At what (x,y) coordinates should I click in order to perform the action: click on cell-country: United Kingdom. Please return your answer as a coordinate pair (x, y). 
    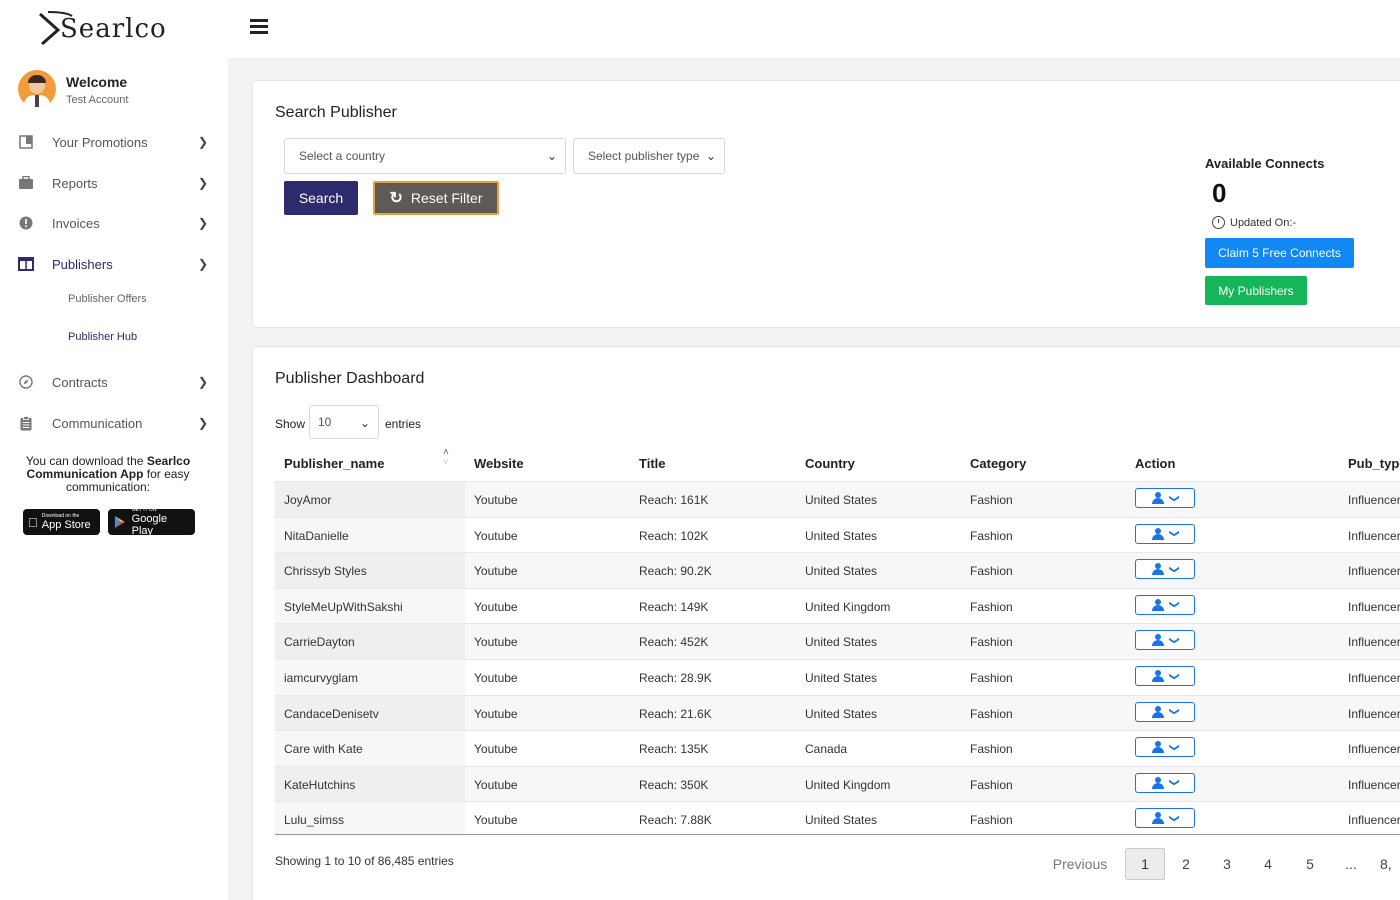
    Looking at the image, I should click on (848, 784).